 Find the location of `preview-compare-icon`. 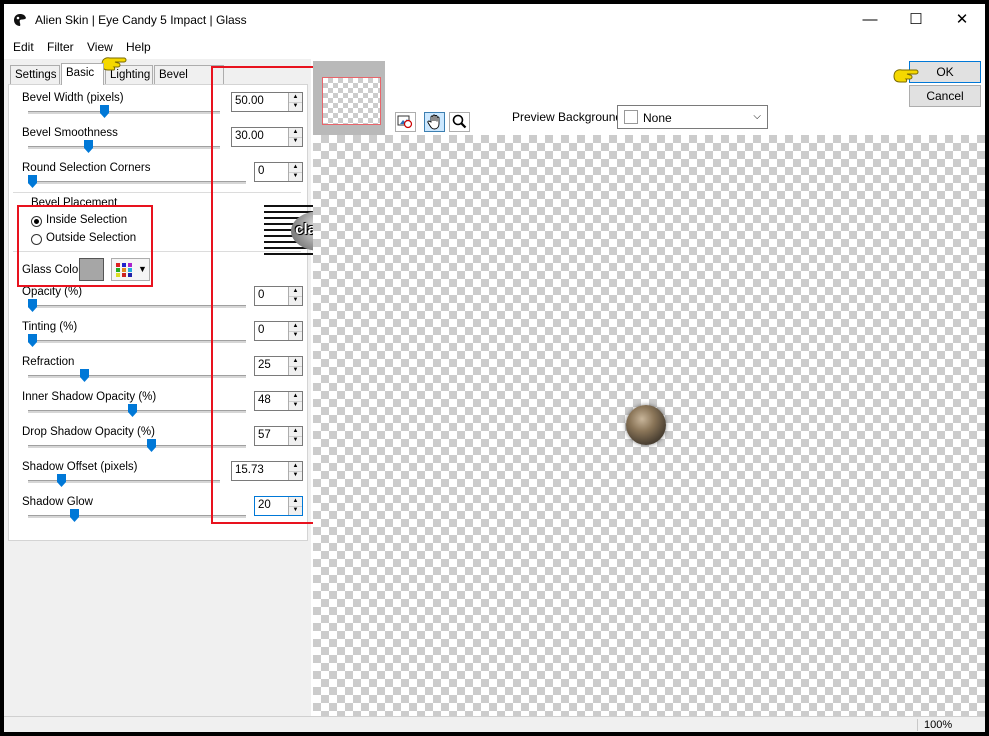

preview-compare-icon is located at coordinates (405, 122).